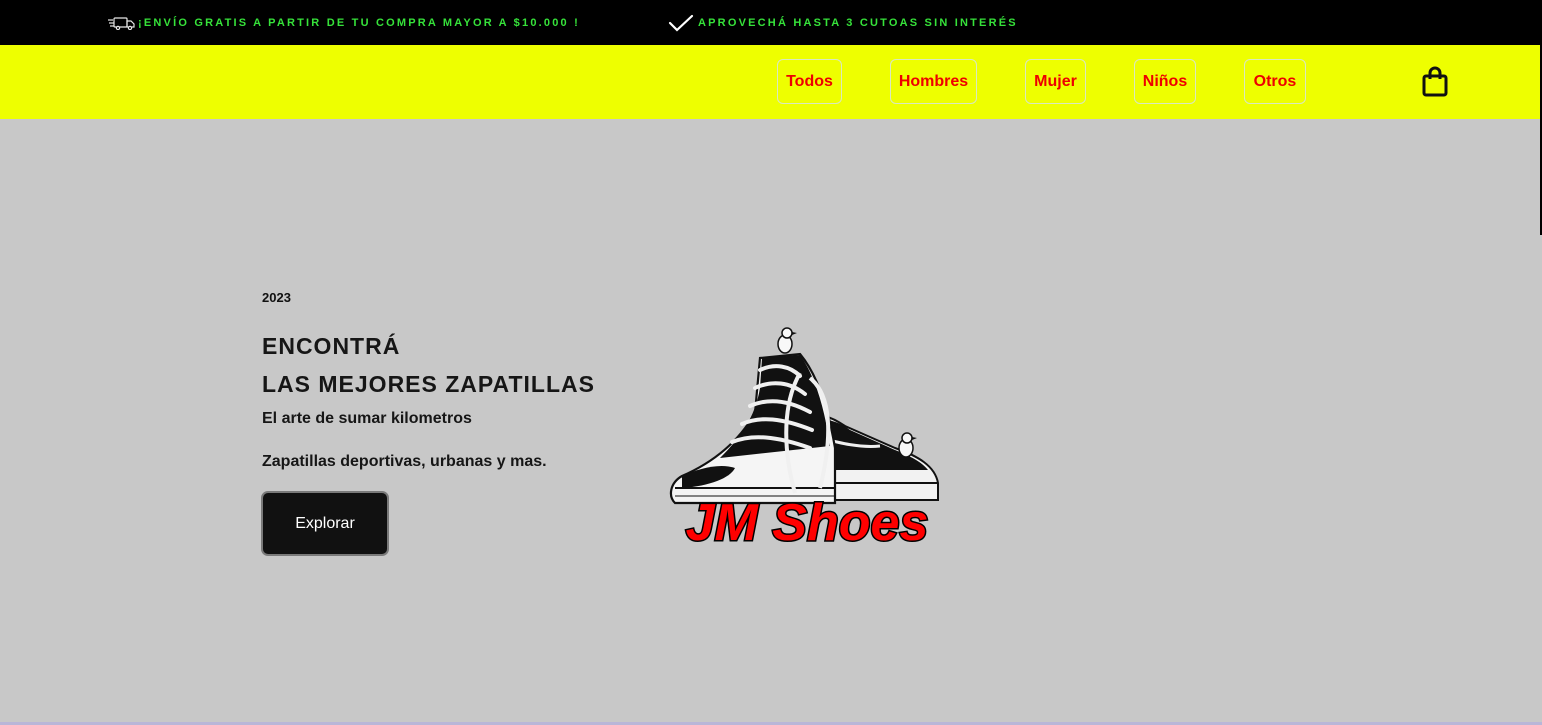 The height and width of the screenshot is (725, 1542). What do you see at coordinates (1165, 81) in the screenshot?
I see `nav-link-ninos: Niños` at bounding box center [1165, 81].